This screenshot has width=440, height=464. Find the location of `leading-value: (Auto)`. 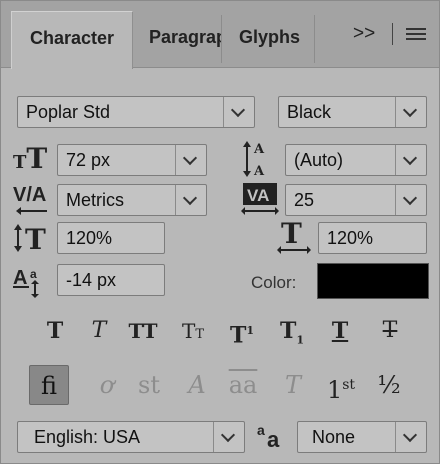

leading-value: (Auto) is located at coordinates (319, 160).